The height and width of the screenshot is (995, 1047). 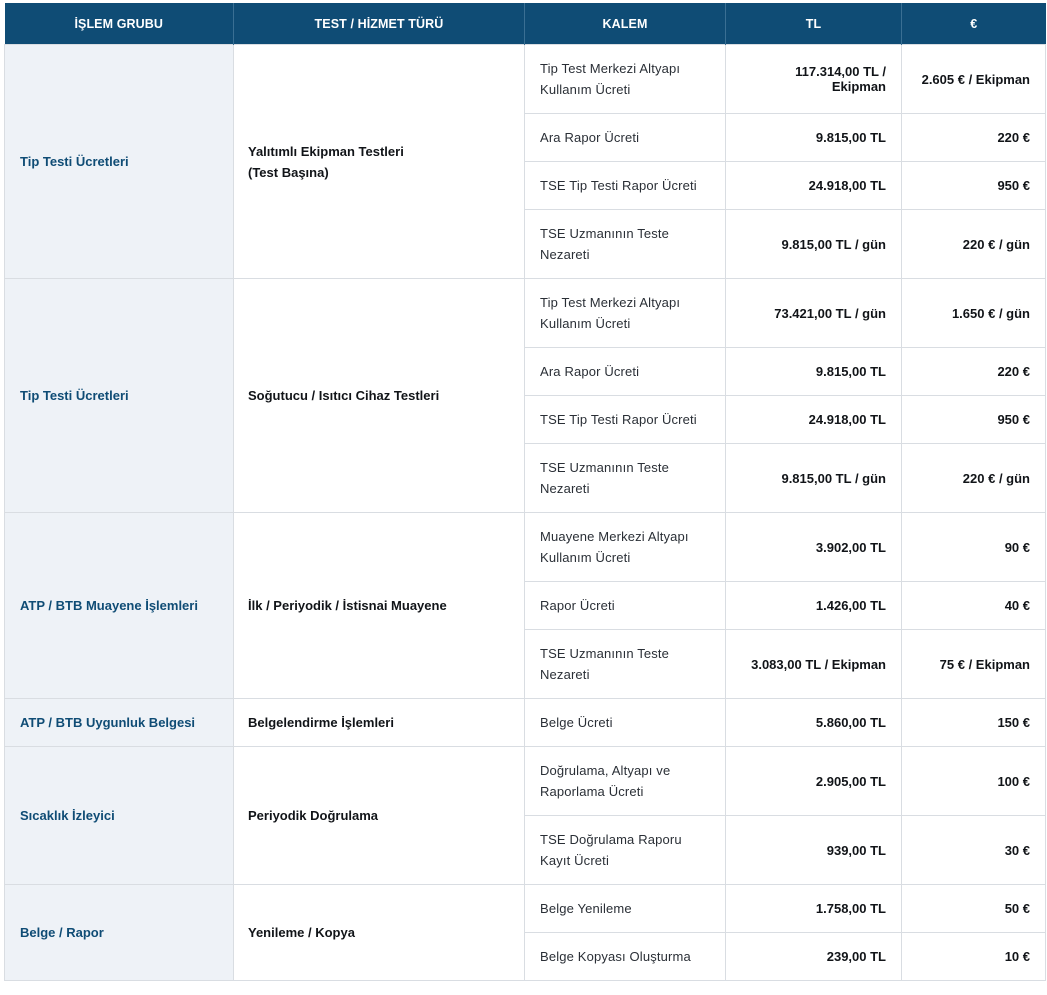 What do you see at coordinates (813, 908) in the screenshot?
I see `tl-price-cell: 1.758,00 TL` at bounding box center [813, 908].